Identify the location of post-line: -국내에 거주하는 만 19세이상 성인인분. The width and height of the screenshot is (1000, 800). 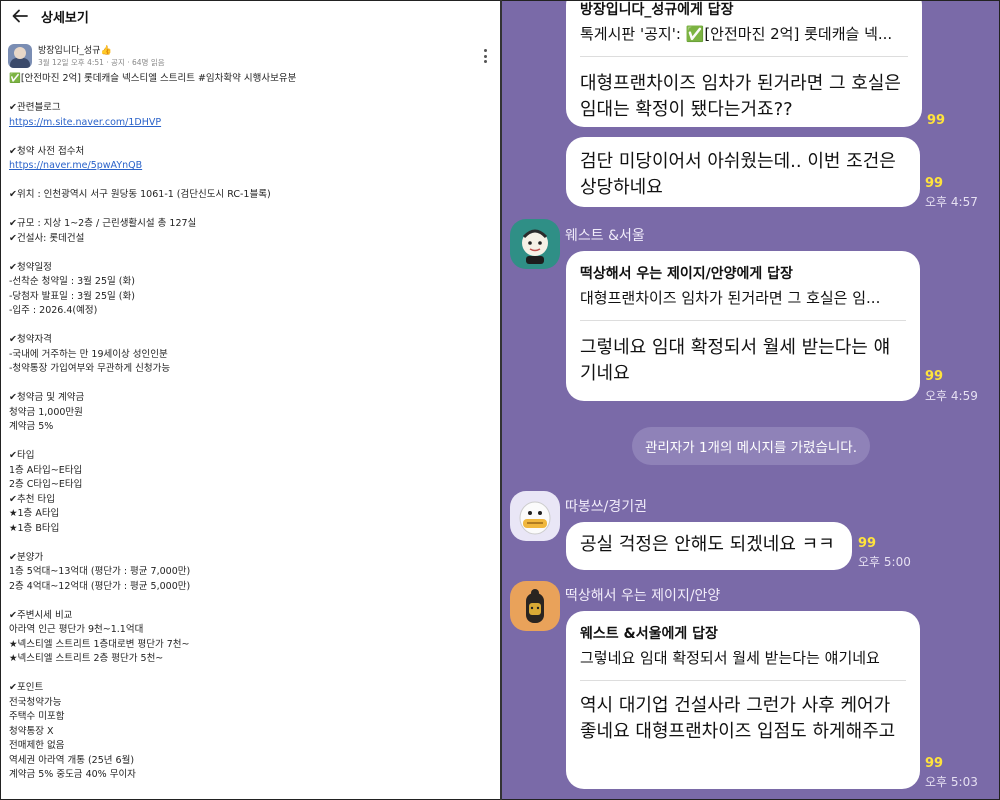
(88, 354).